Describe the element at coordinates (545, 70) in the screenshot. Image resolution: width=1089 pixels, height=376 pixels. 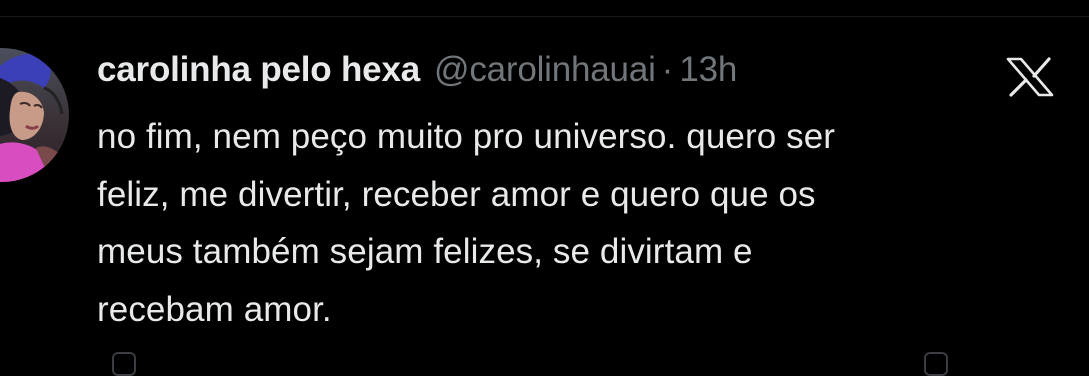
I see `user-handle: @carolinhauai` at that location.